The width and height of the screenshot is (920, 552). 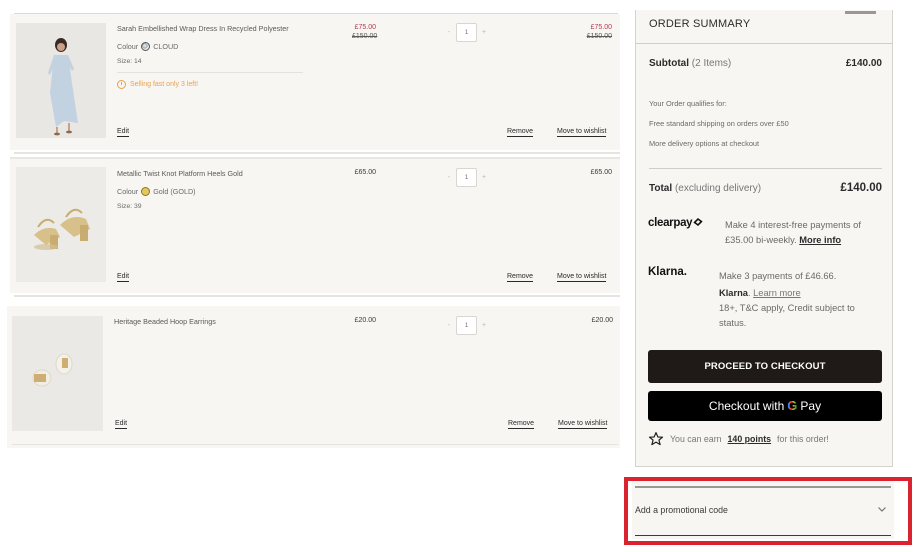 I want to click on klarna-line: Klarna. Learn more, so click(x=760, y=292).